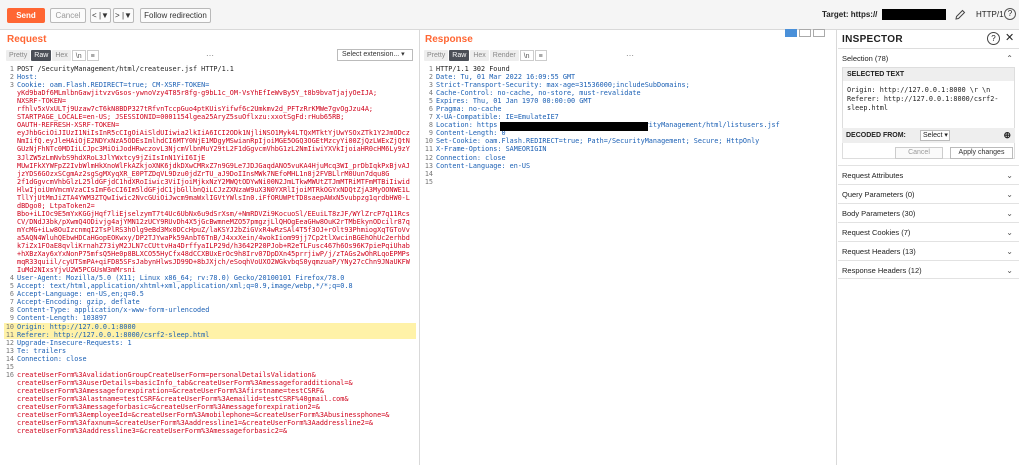 The image size is (1019, 465). I want to click on panel-divider, so click(419, 247).